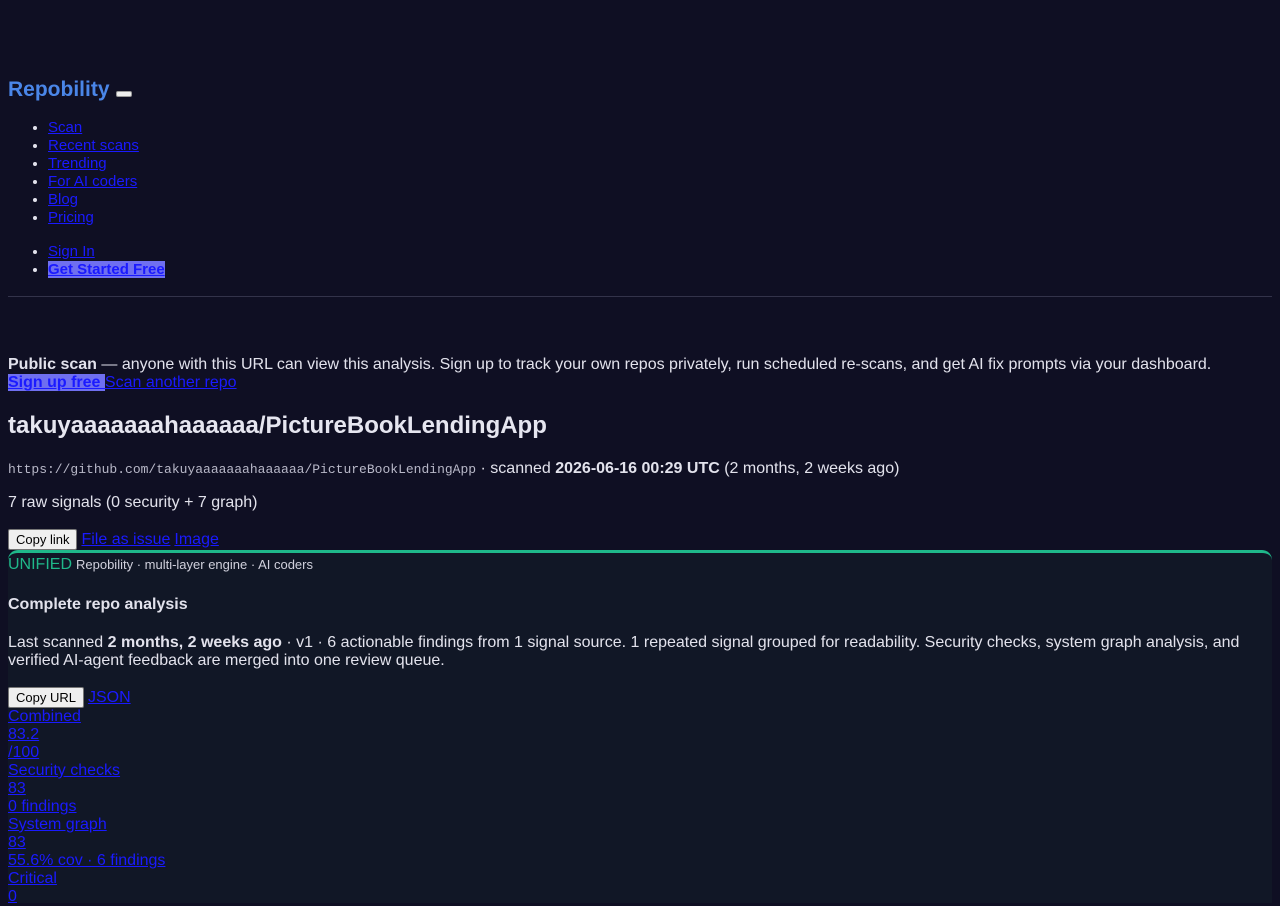  I want to click on nav-link-recent-scans: Recent scans, so click(93, 145).